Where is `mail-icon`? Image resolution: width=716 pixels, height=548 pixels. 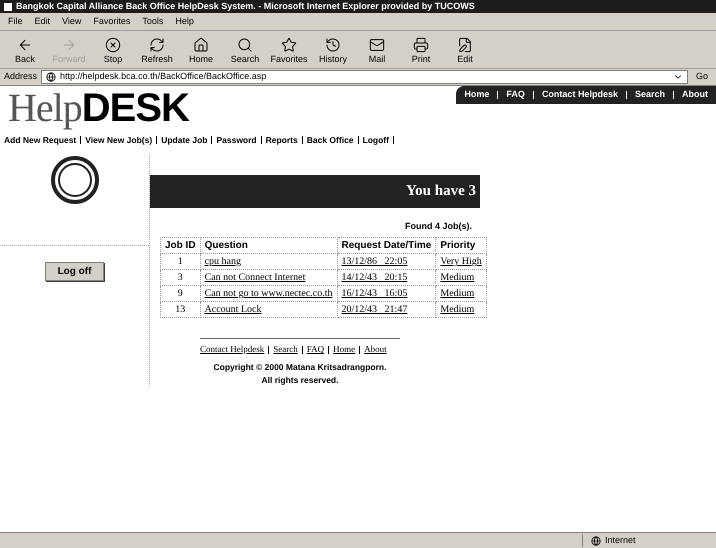
mail-icon is located at coordinates (377, 44).